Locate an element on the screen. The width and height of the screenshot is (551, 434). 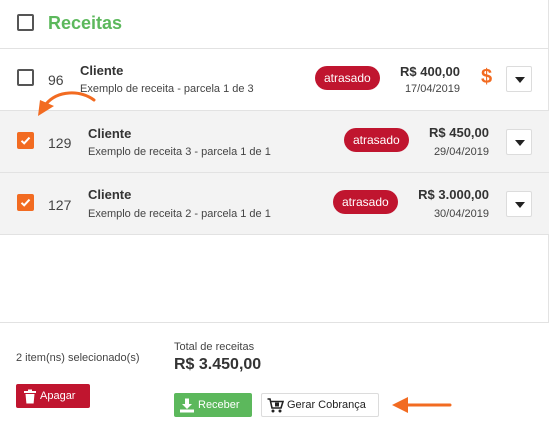
receipt-description: Exemplo de receita 2 - parcela 1 de 1 is located at coordinates (179, 214).